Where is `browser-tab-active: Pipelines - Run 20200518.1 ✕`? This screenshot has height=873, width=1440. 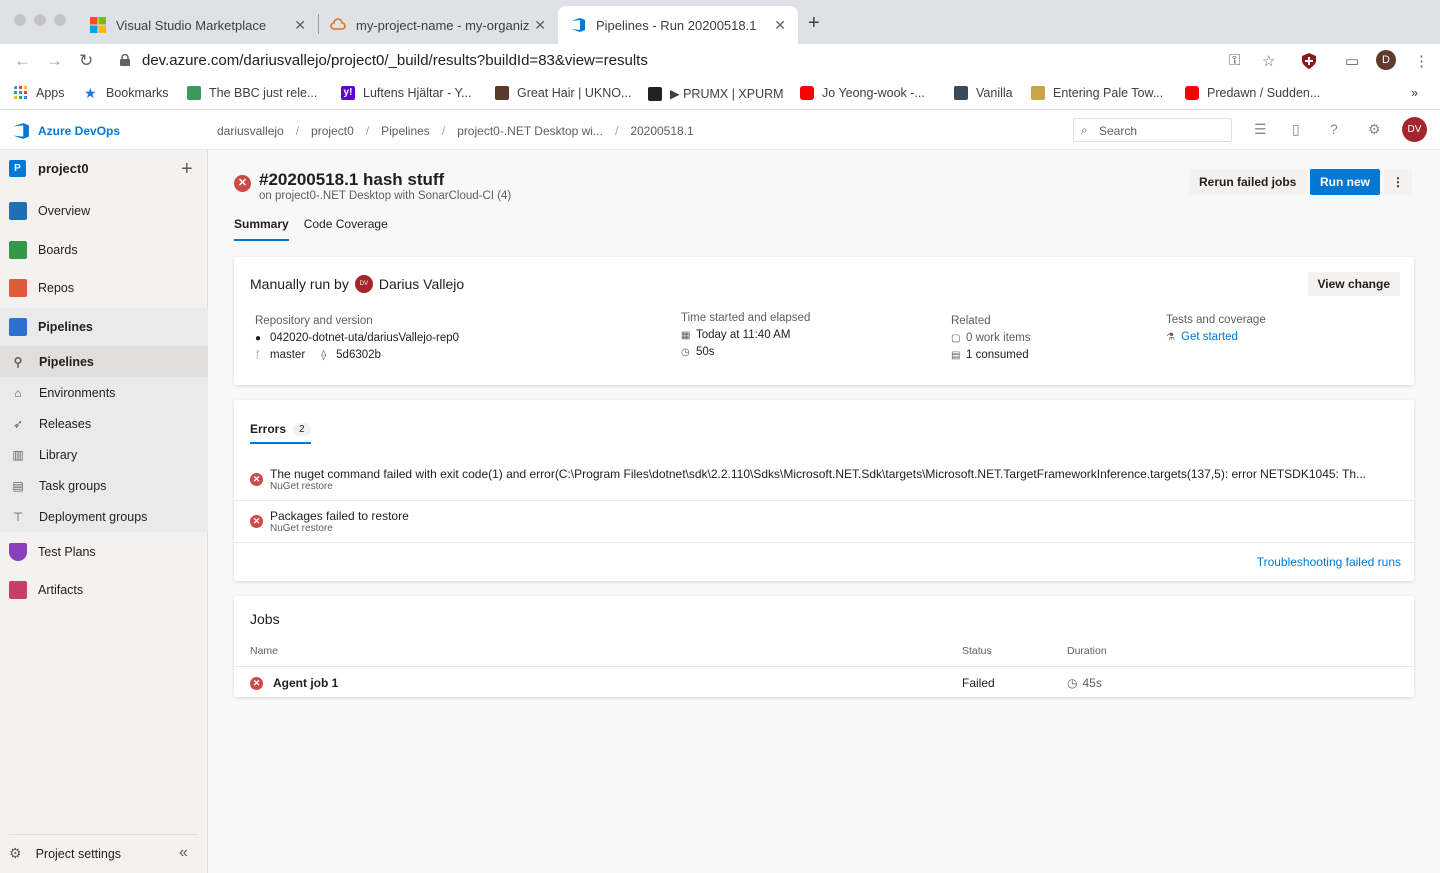
browser-tab-active: Pipelines - Run 20200518.1 ✕ is located at coordinates (678, 25).